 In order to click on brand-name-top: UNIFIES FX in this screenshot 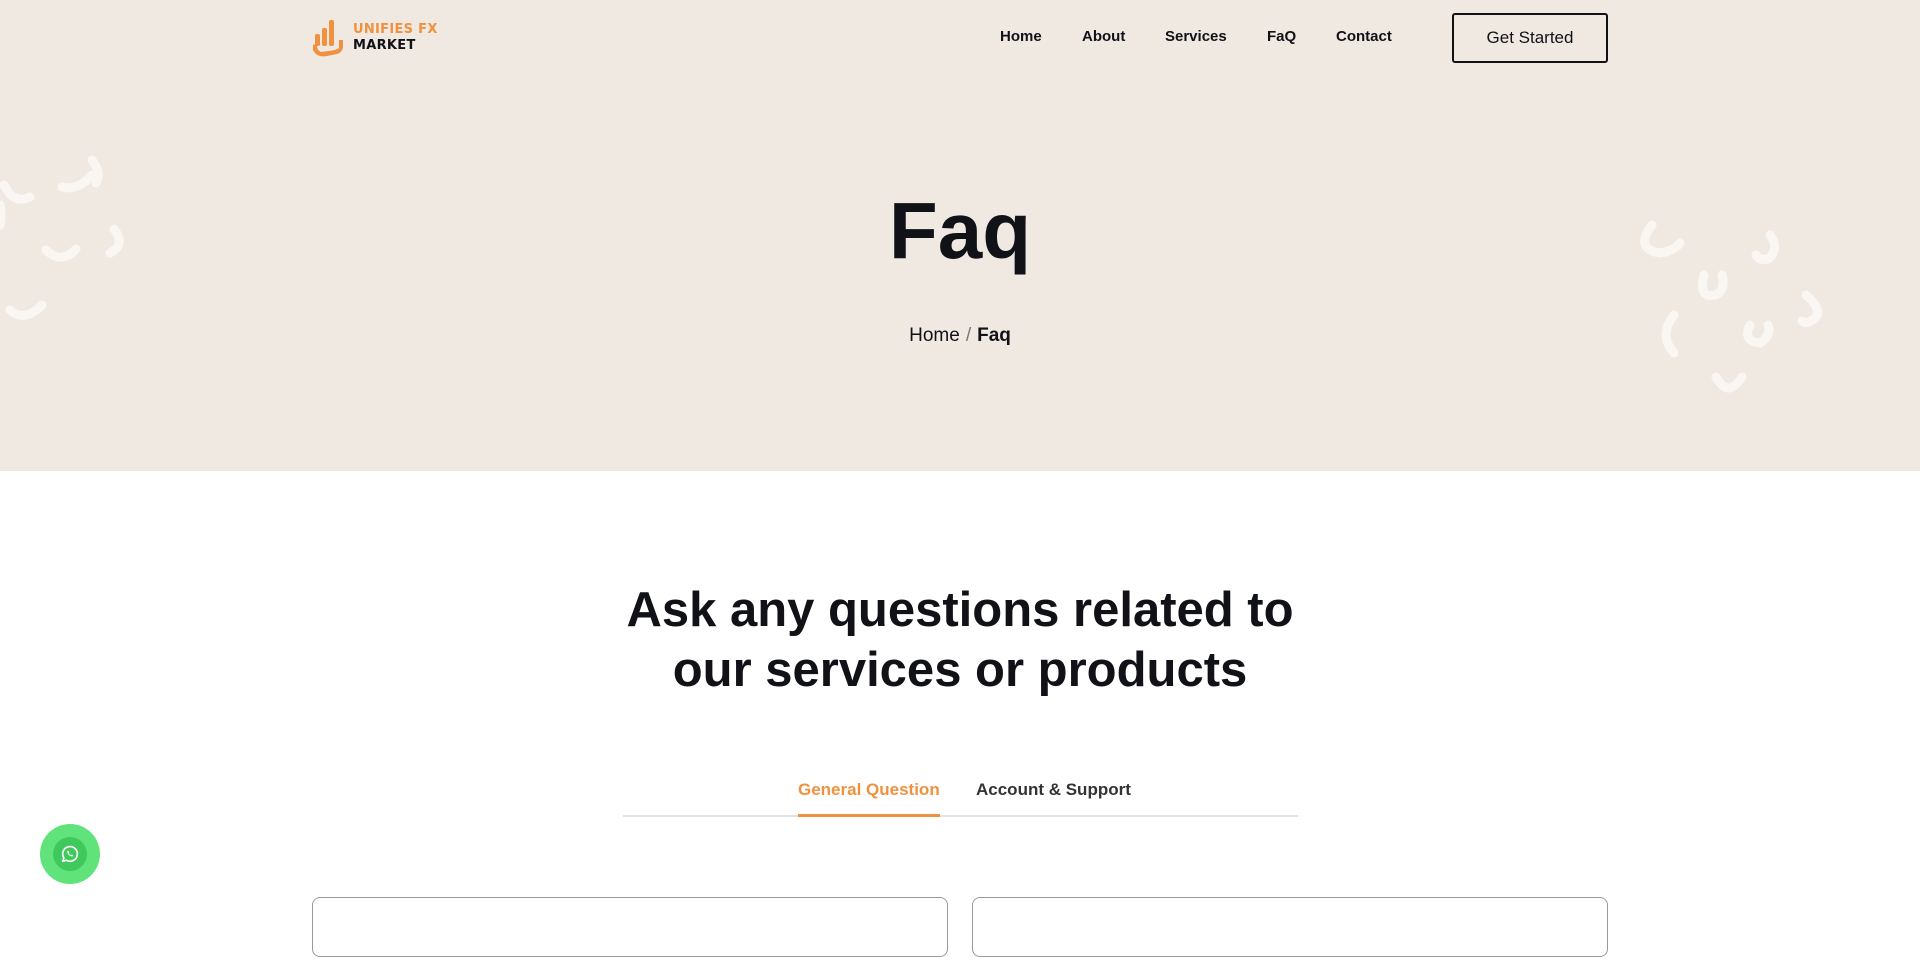, I will do `click(395, 29)`.